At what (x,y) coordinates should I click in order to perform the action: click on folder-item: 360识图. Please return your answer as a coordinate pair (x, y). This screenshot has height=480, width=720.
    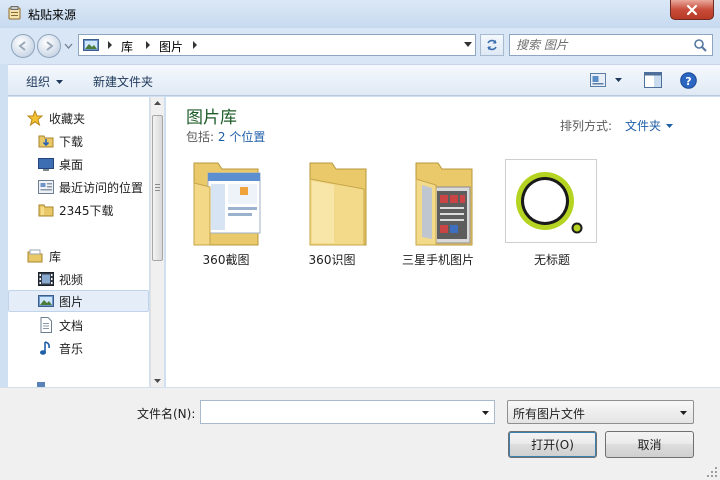
    Looking at the image, I should click on (332, 214).